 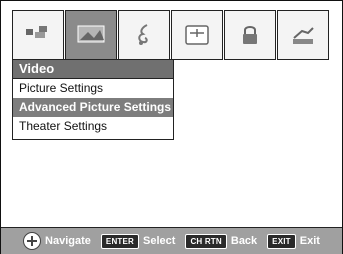 What do you see at coordinates (93, 126) in the screenshot?
I see `menu-item-theater-settings: Theater Settings` at bounding box center [93, 126].